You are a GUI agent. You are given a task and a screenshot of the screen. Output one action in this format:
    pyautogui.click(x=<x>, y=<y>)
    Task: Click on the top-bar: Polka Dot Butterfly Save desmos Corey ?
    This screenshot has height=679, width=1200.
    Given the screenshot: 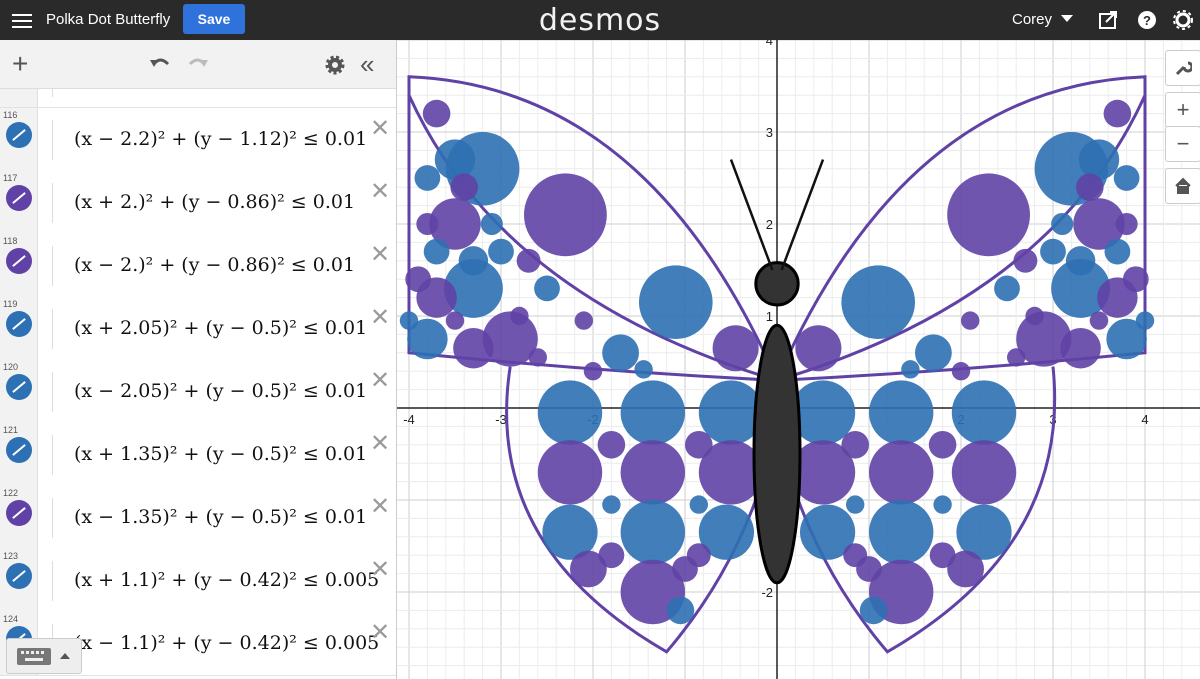 What is the action you would take?
    pyautogui.click(x=600, y=20)
    